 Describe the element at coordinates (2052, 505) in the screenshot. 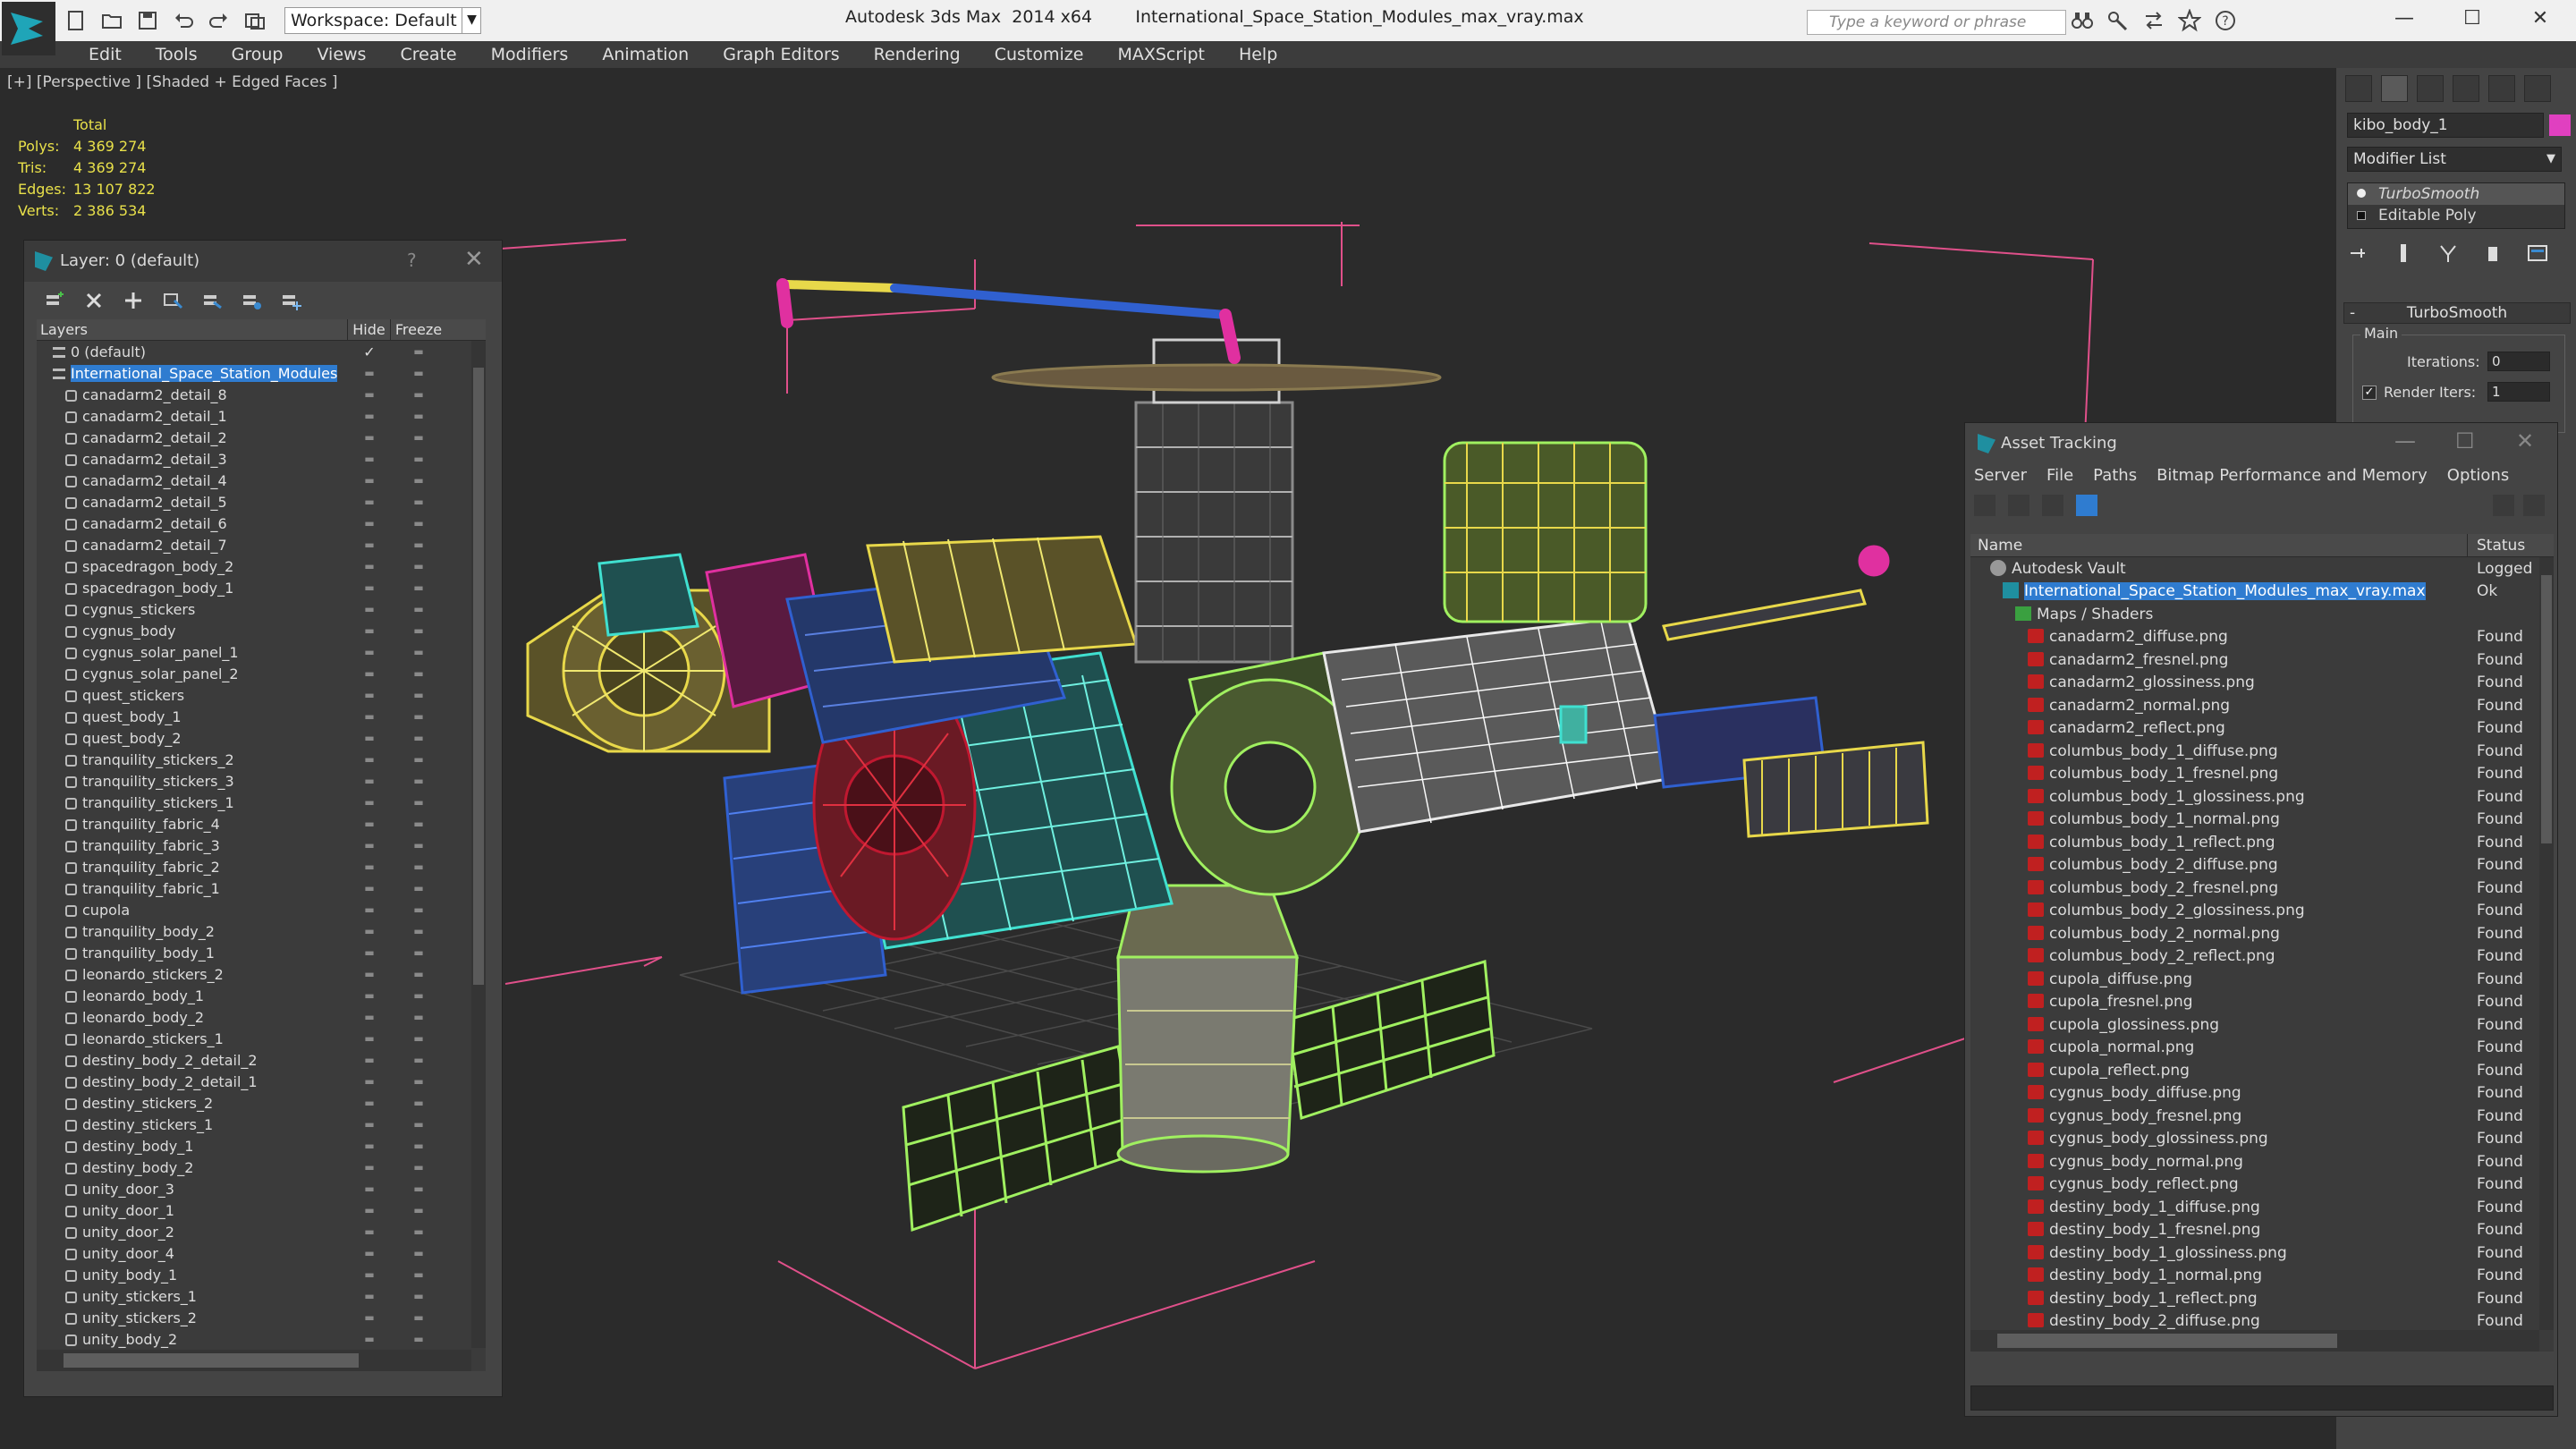

I see `thumbnail-view-icon` at that location.